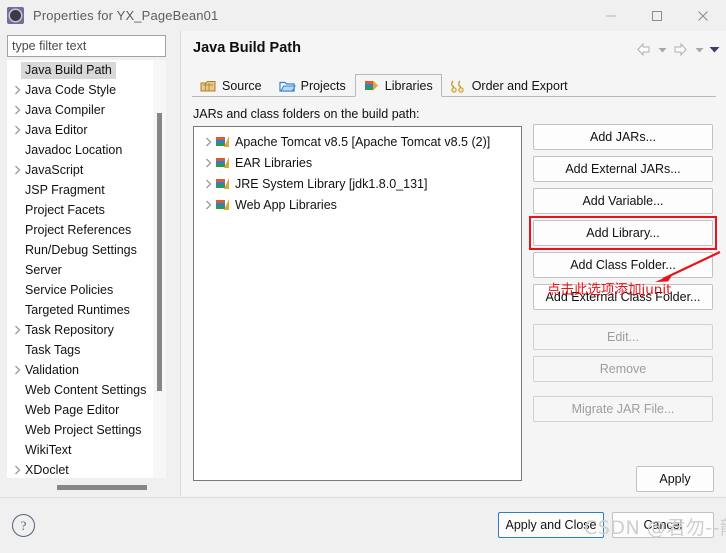 This screenshot has height=553, width=726. I want to click on tab-label: Source, so click(242, 86).